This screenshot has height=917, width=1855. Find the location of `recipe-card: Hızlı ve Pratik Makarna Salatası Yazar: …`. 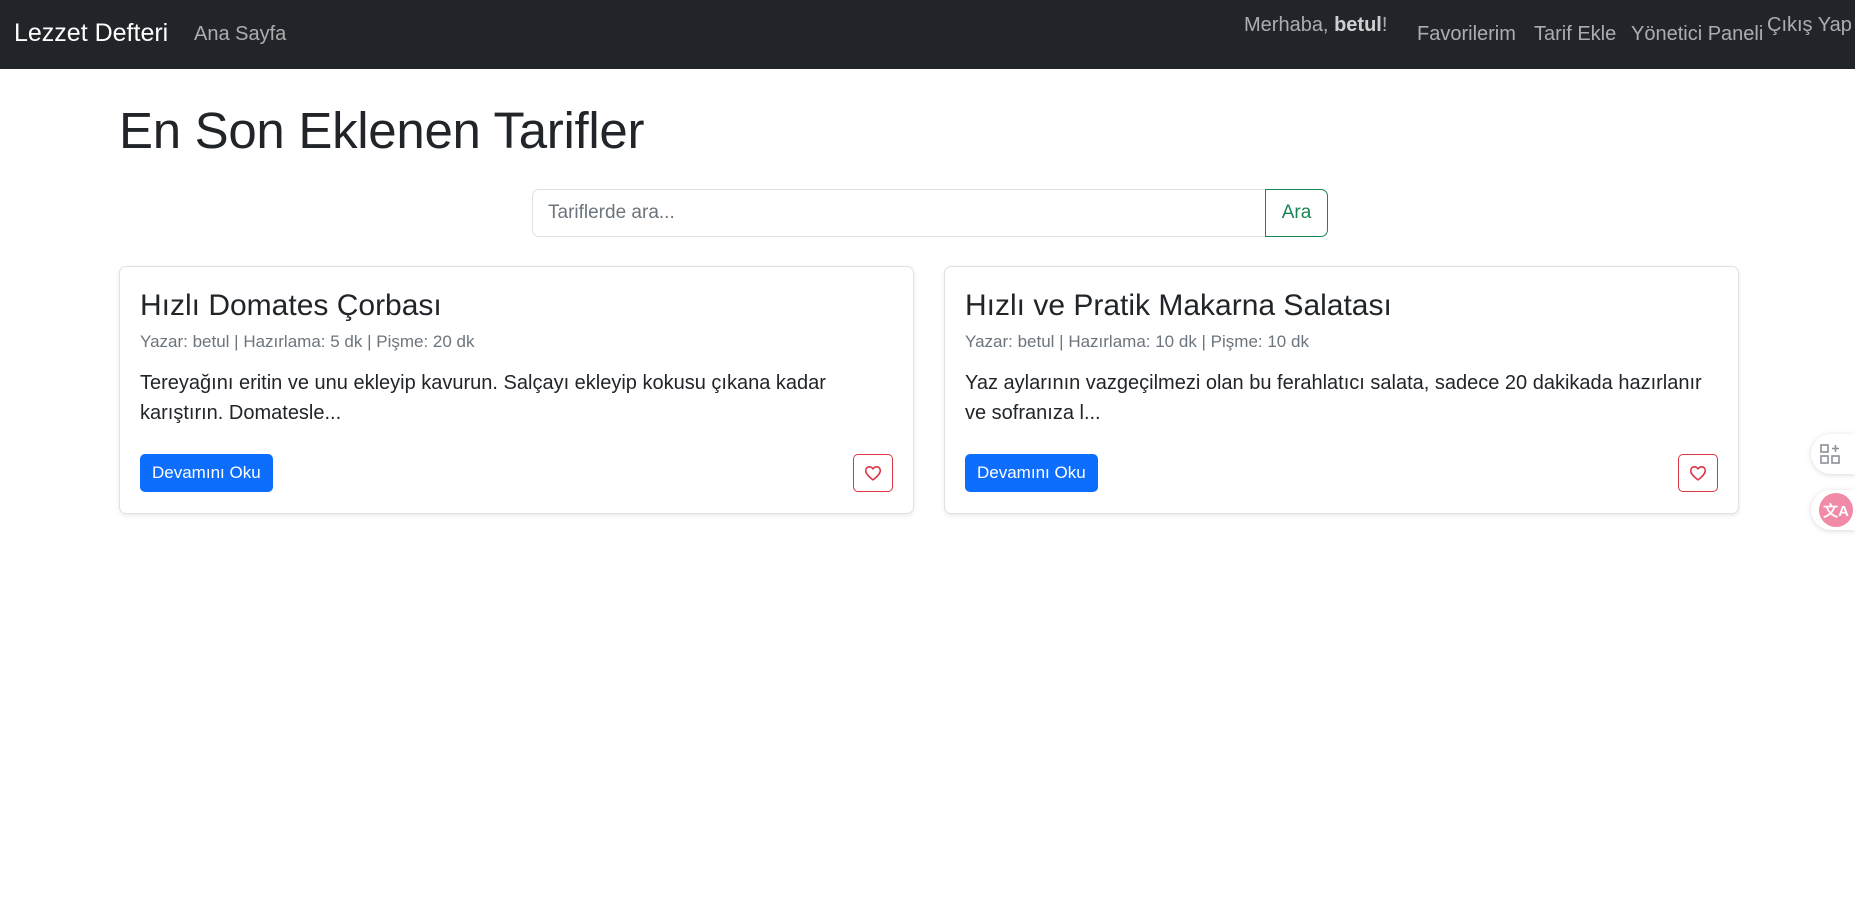

recipe-card: Hızlı ve Pratik Makarna Salatası Yazar: … is located at coordinates (1341, 390).